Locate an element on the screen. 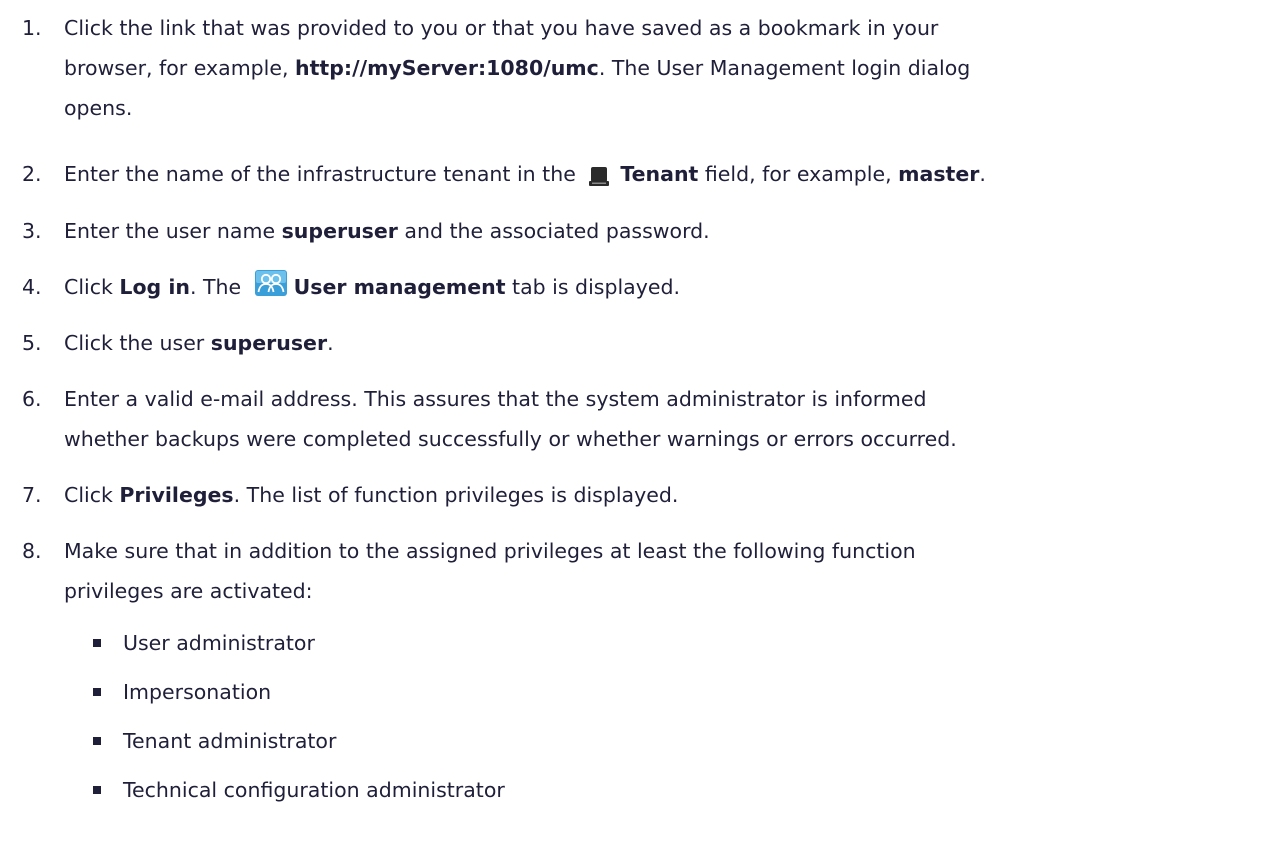  step-line: opens. is located at coordinates (98, 108).